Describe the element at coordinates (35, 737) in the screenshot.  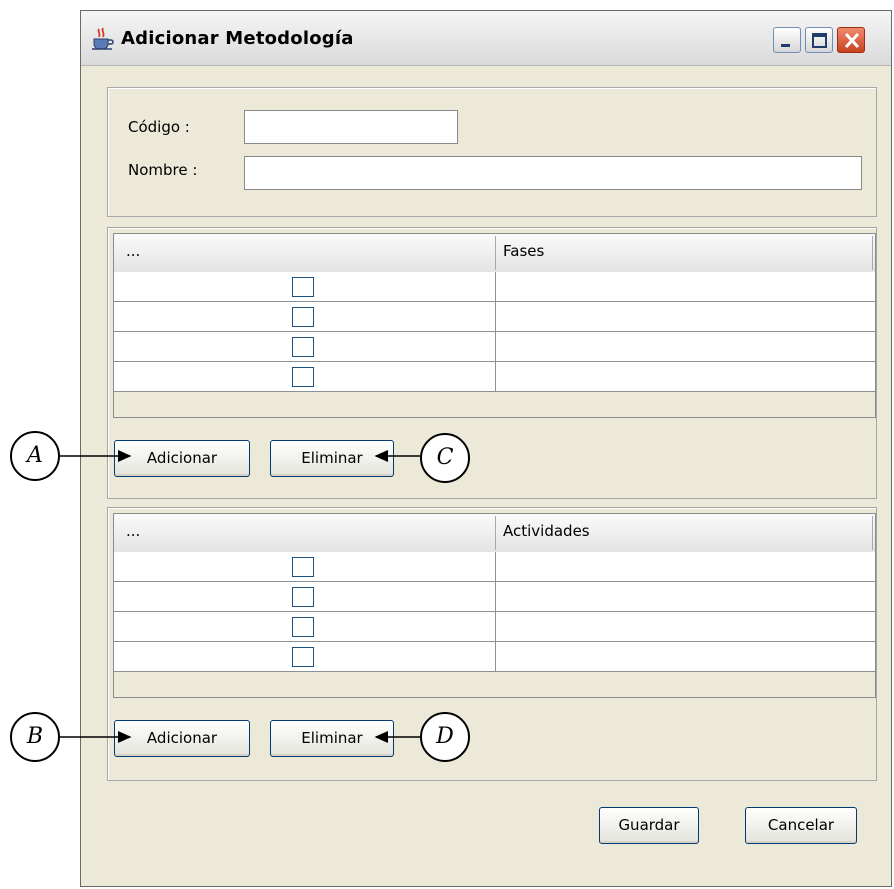
I see `annotation-b: B` at that location.